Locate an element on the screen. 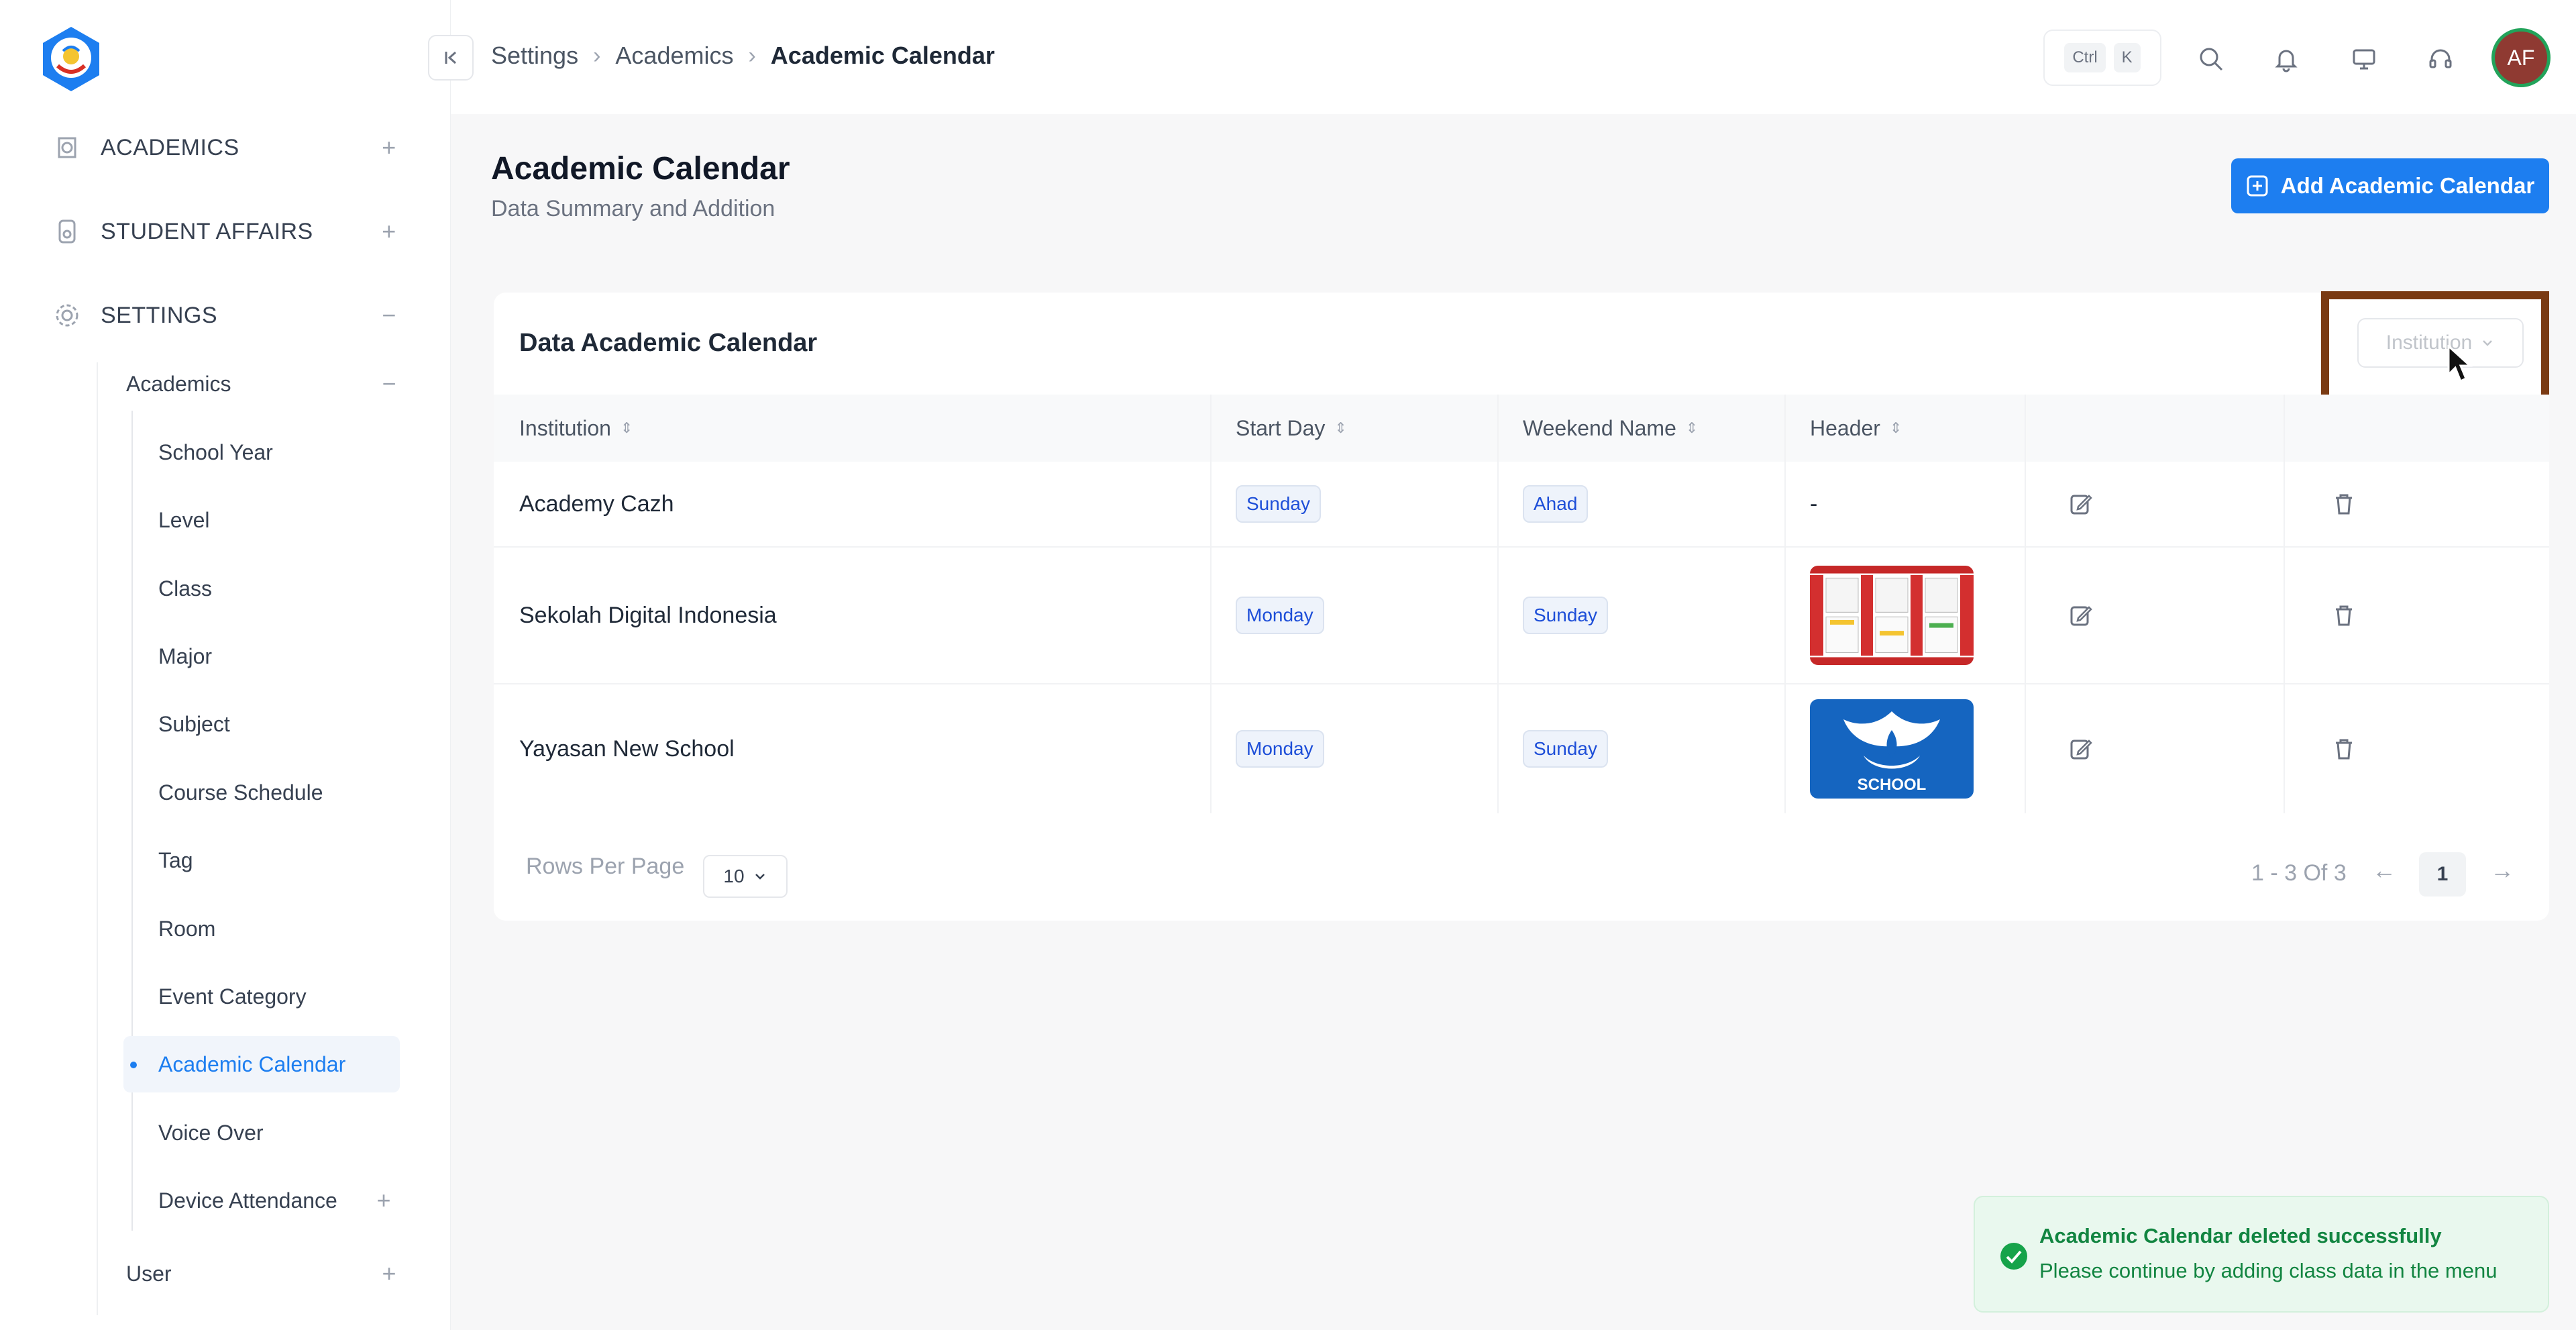  sub-group-academics: Academics − is located at coordinates (264, 384).